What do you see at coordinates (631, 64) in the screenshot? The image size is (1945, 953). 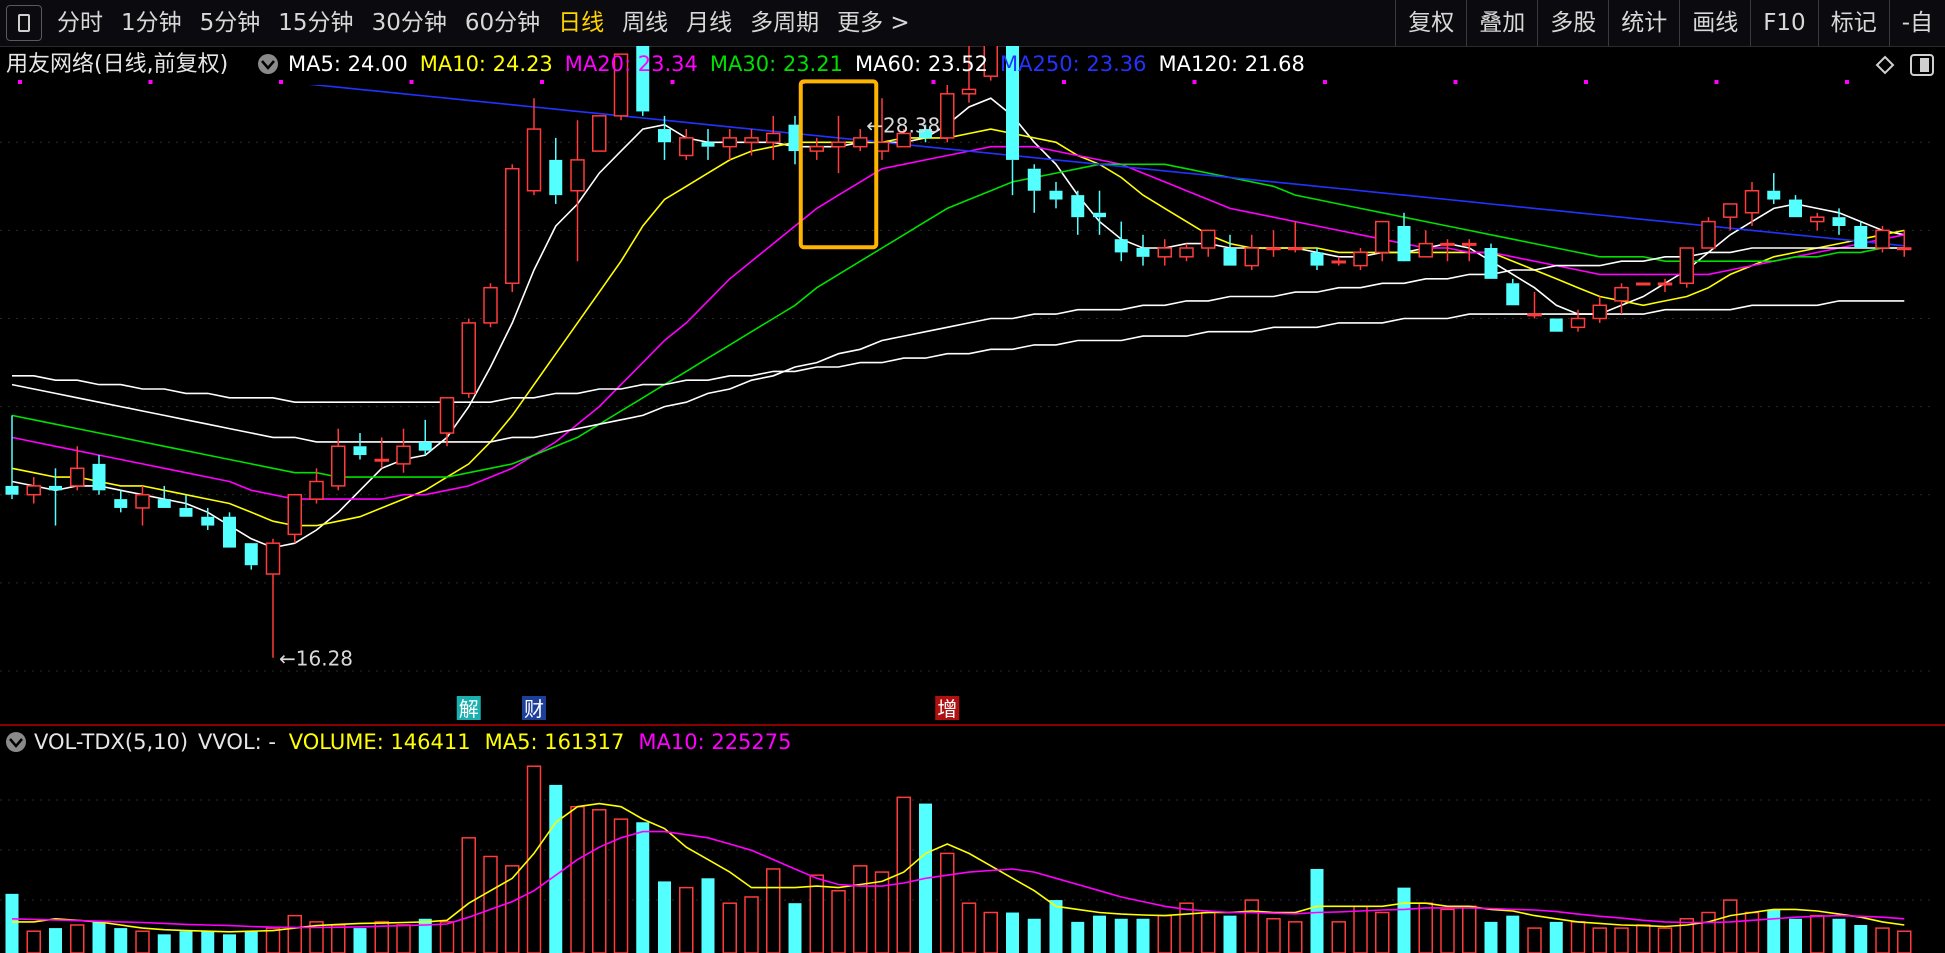 I see `legend-ma20: MA20: 23.34` at bounding box center [631, 64].